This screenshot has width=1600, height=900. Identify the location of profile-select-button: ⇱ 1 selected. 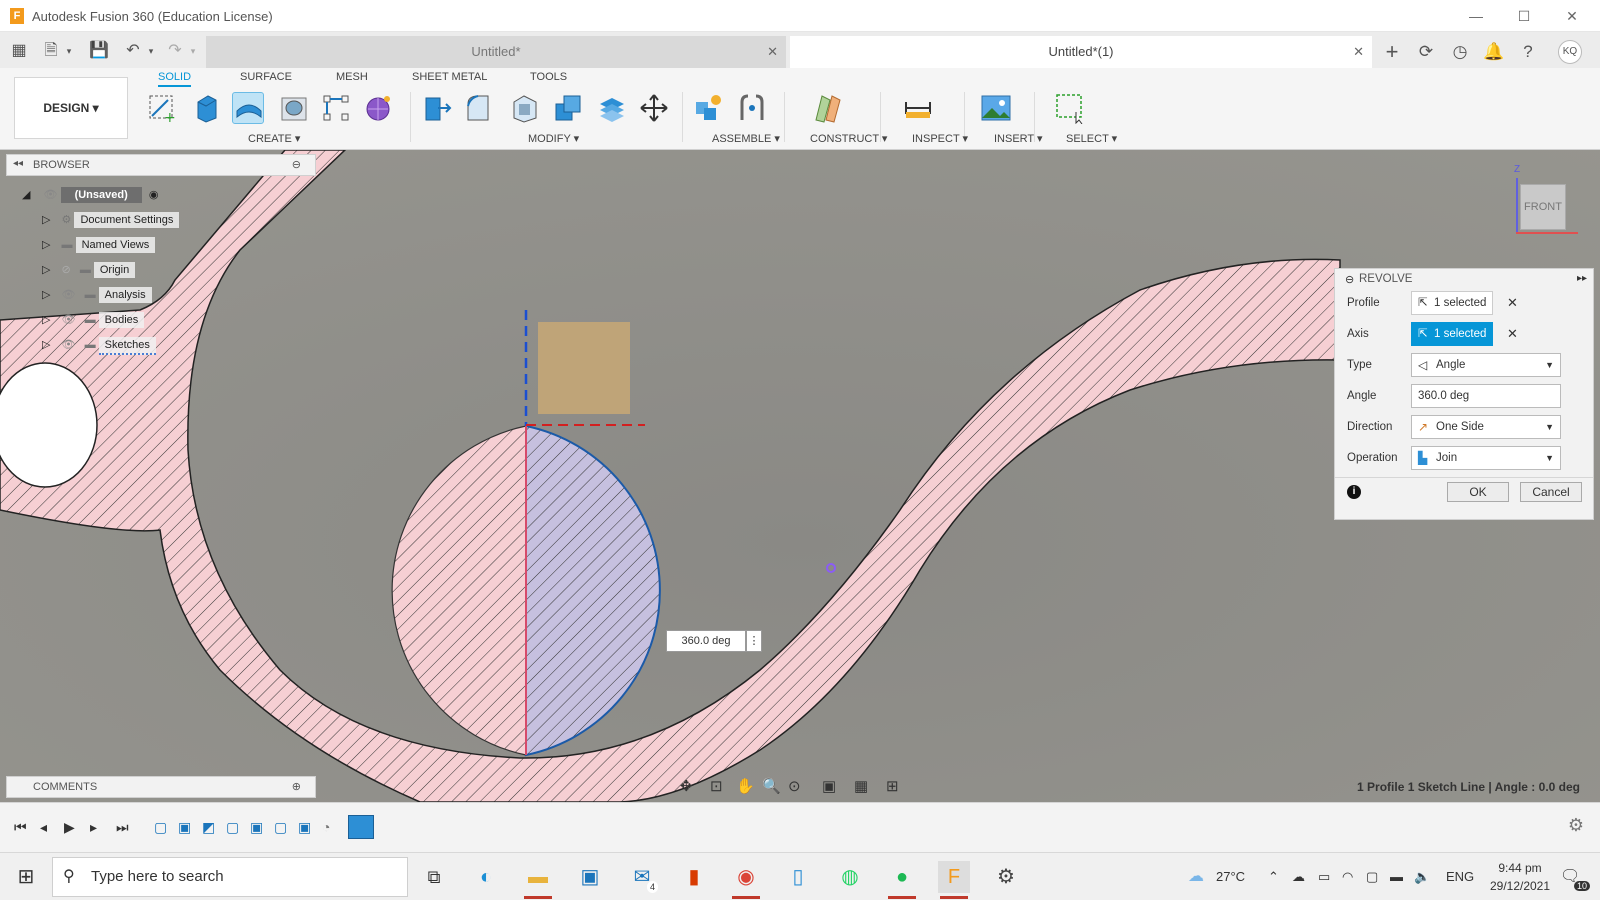
(1452, 303).